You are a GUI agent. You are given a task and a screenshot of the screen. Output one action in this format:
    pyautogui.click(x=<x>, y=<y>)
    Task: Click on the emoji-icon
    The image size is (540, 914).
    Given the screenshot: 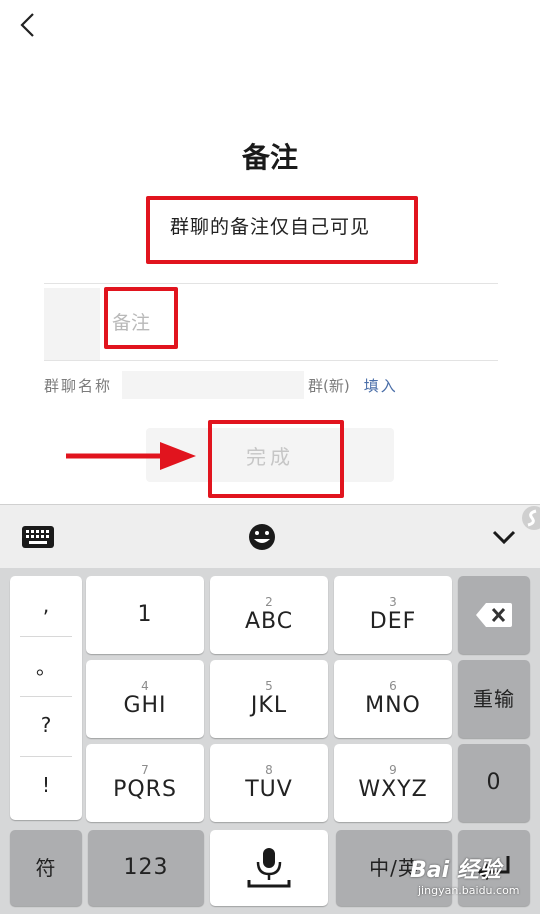 What is the action you would take?
    pyautogui.click(x=262, y=537)
    